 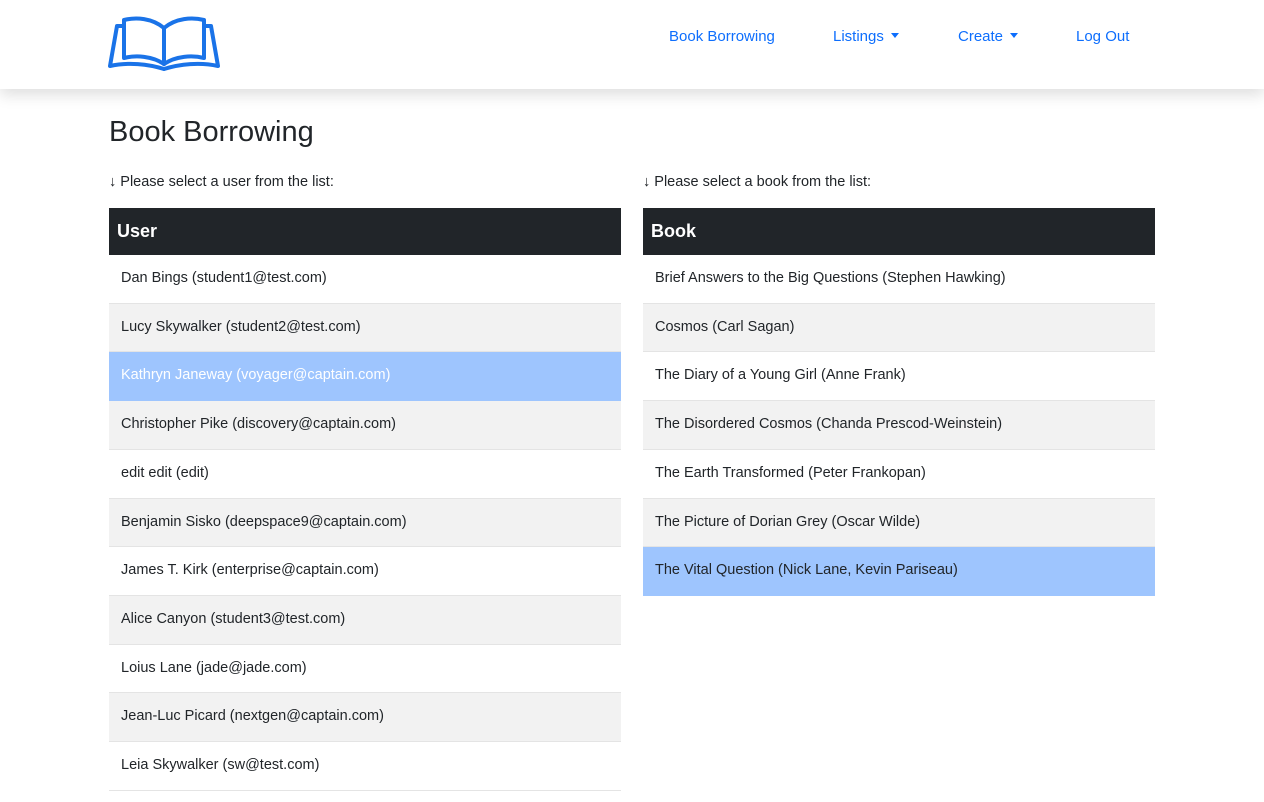 I want to click on nav-create-dropdown: Create, so click(x=988, y=37).